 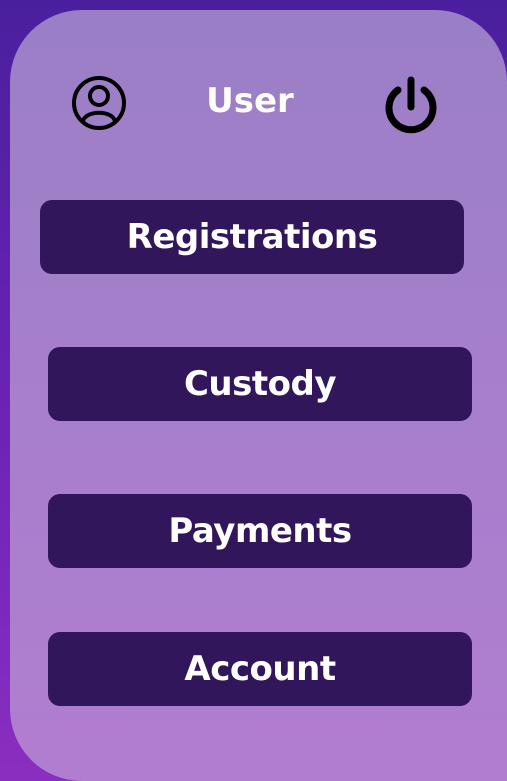 I want to click on user-title: User, so click(x=250, y=101).